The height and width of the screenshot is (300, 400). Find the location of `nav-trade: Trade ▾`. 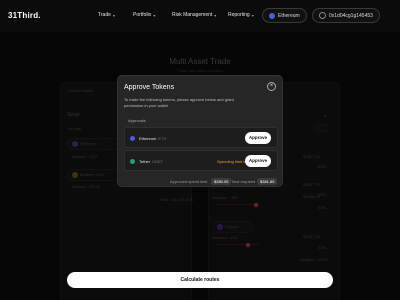

nav-trade: Trade ▾ is located at coordinates (106, 15).